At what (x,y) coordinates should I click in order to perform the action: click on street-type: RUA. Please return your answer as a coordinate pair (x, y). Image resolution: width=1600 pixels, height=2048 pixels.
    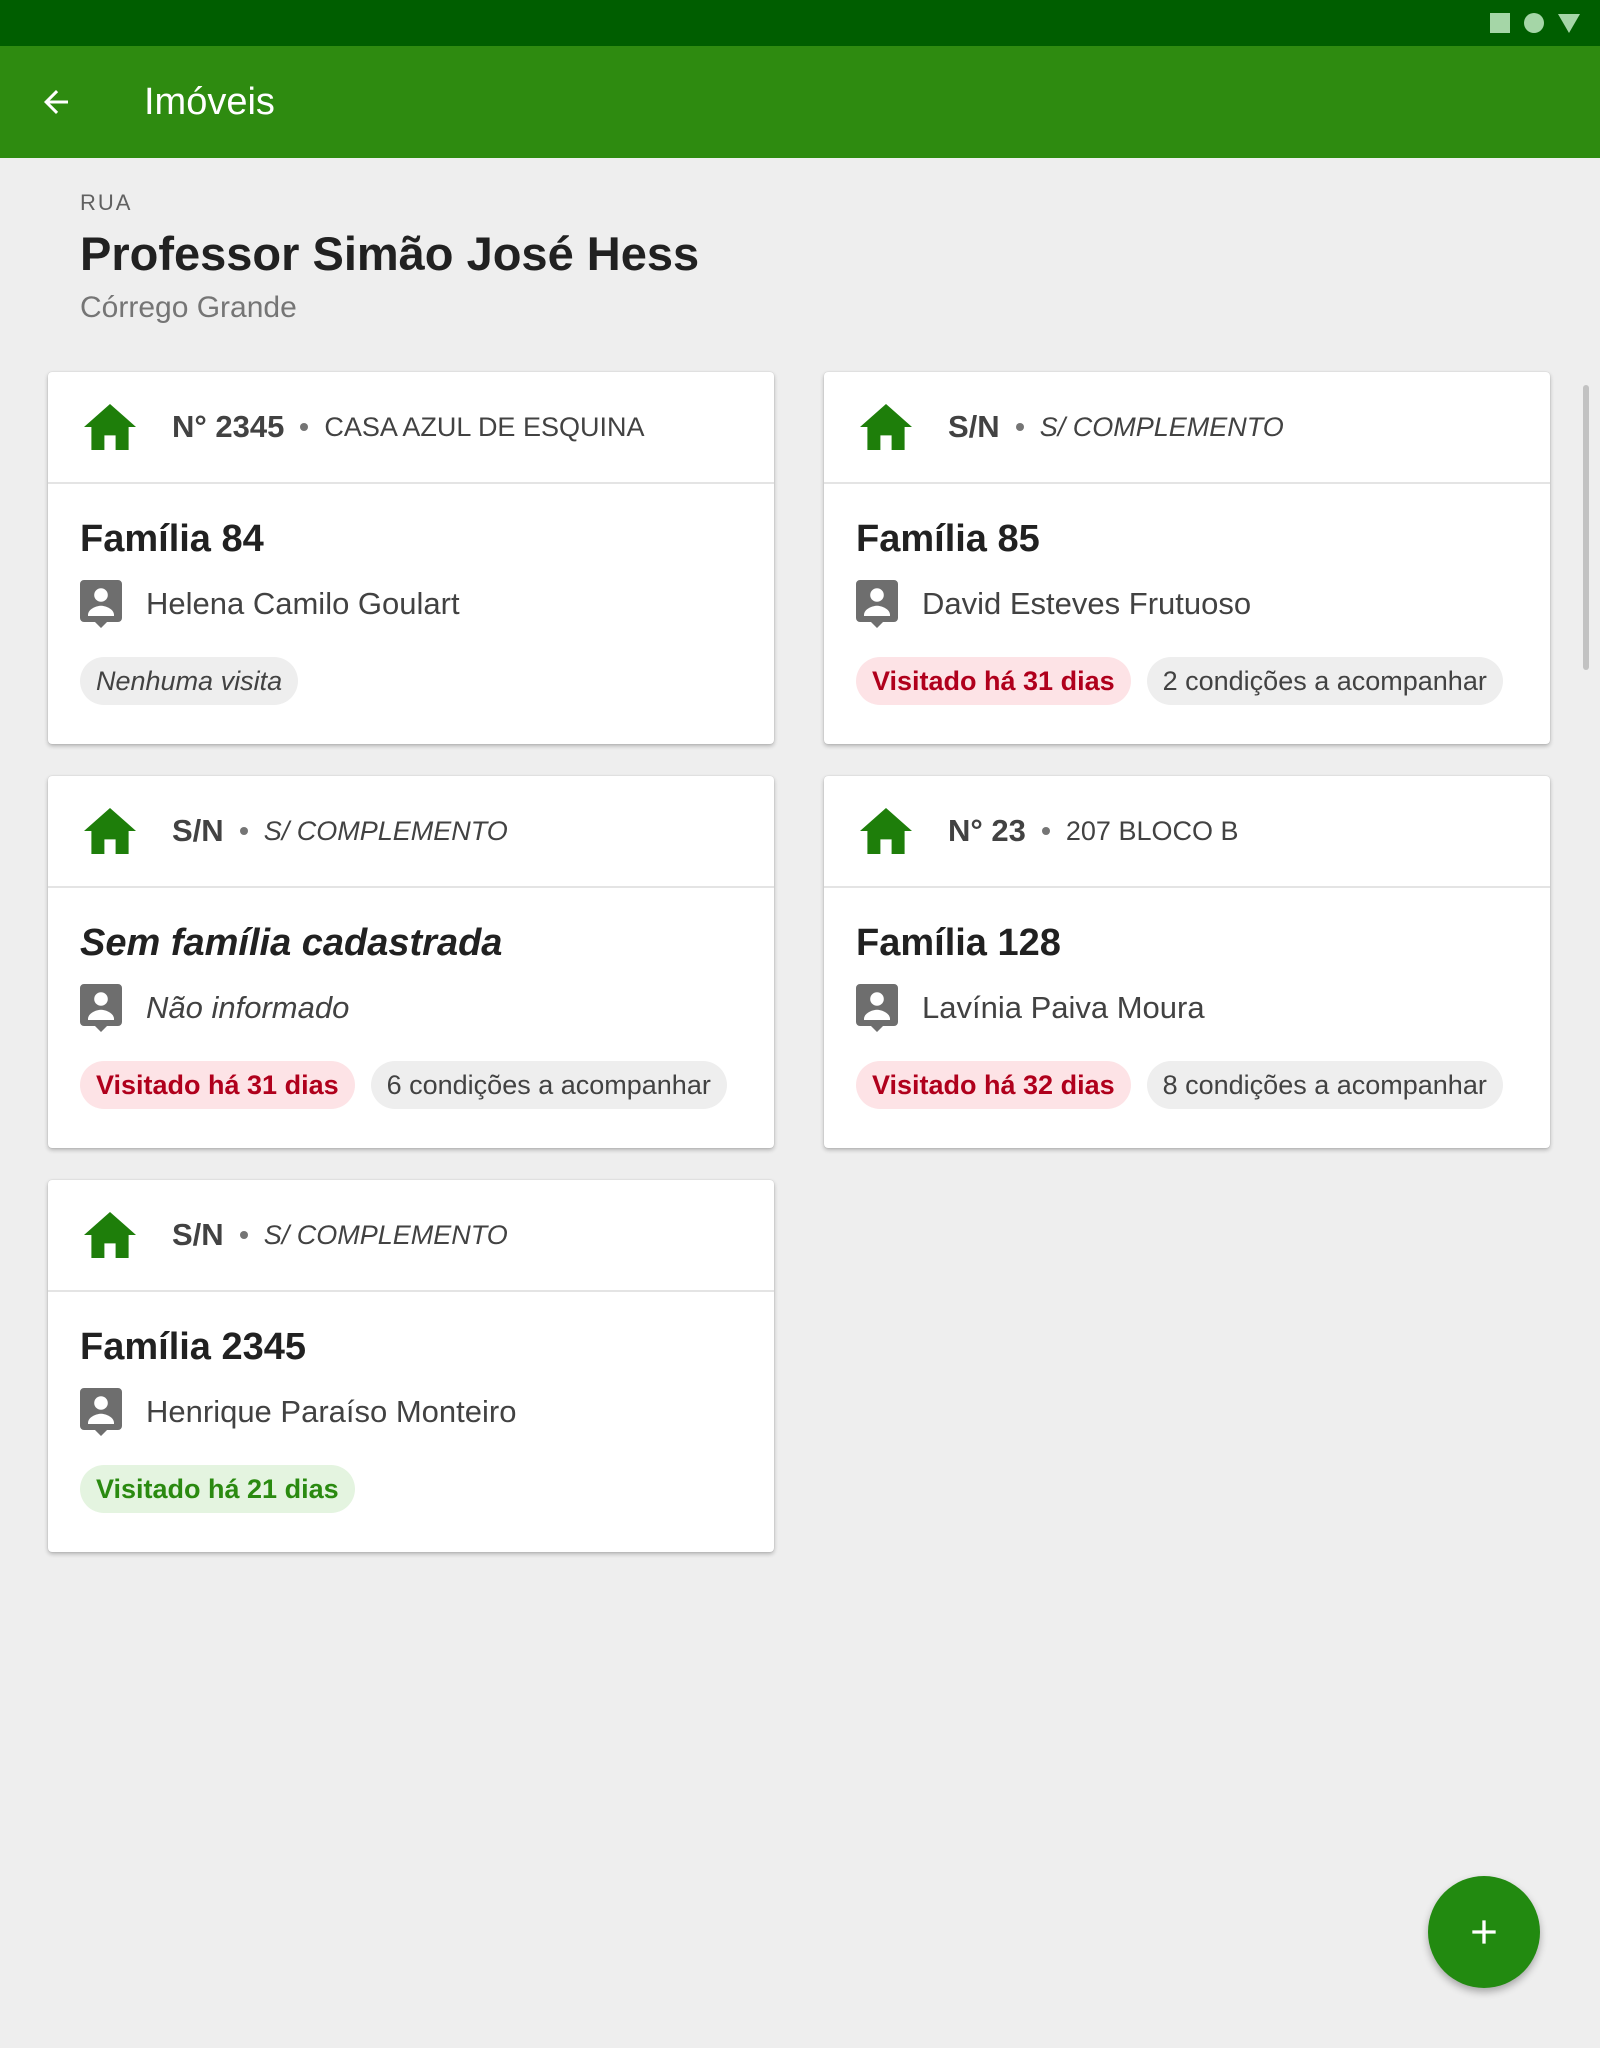
    Looking at the image, I should click on (106, 202).